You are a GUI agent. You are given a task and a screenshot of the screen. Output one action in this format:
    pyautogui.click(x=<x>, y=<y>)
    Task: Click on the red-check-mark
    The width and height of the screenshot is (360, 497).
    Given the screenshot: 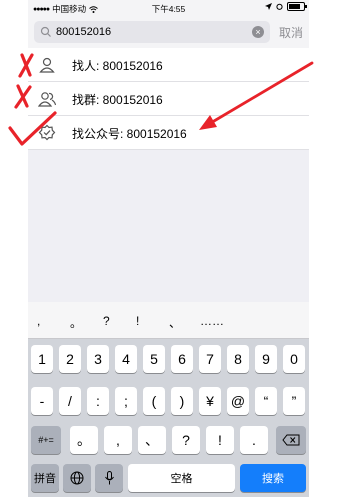 What is the action you would take?
    pyautogui.click(x=32, y=128)
    